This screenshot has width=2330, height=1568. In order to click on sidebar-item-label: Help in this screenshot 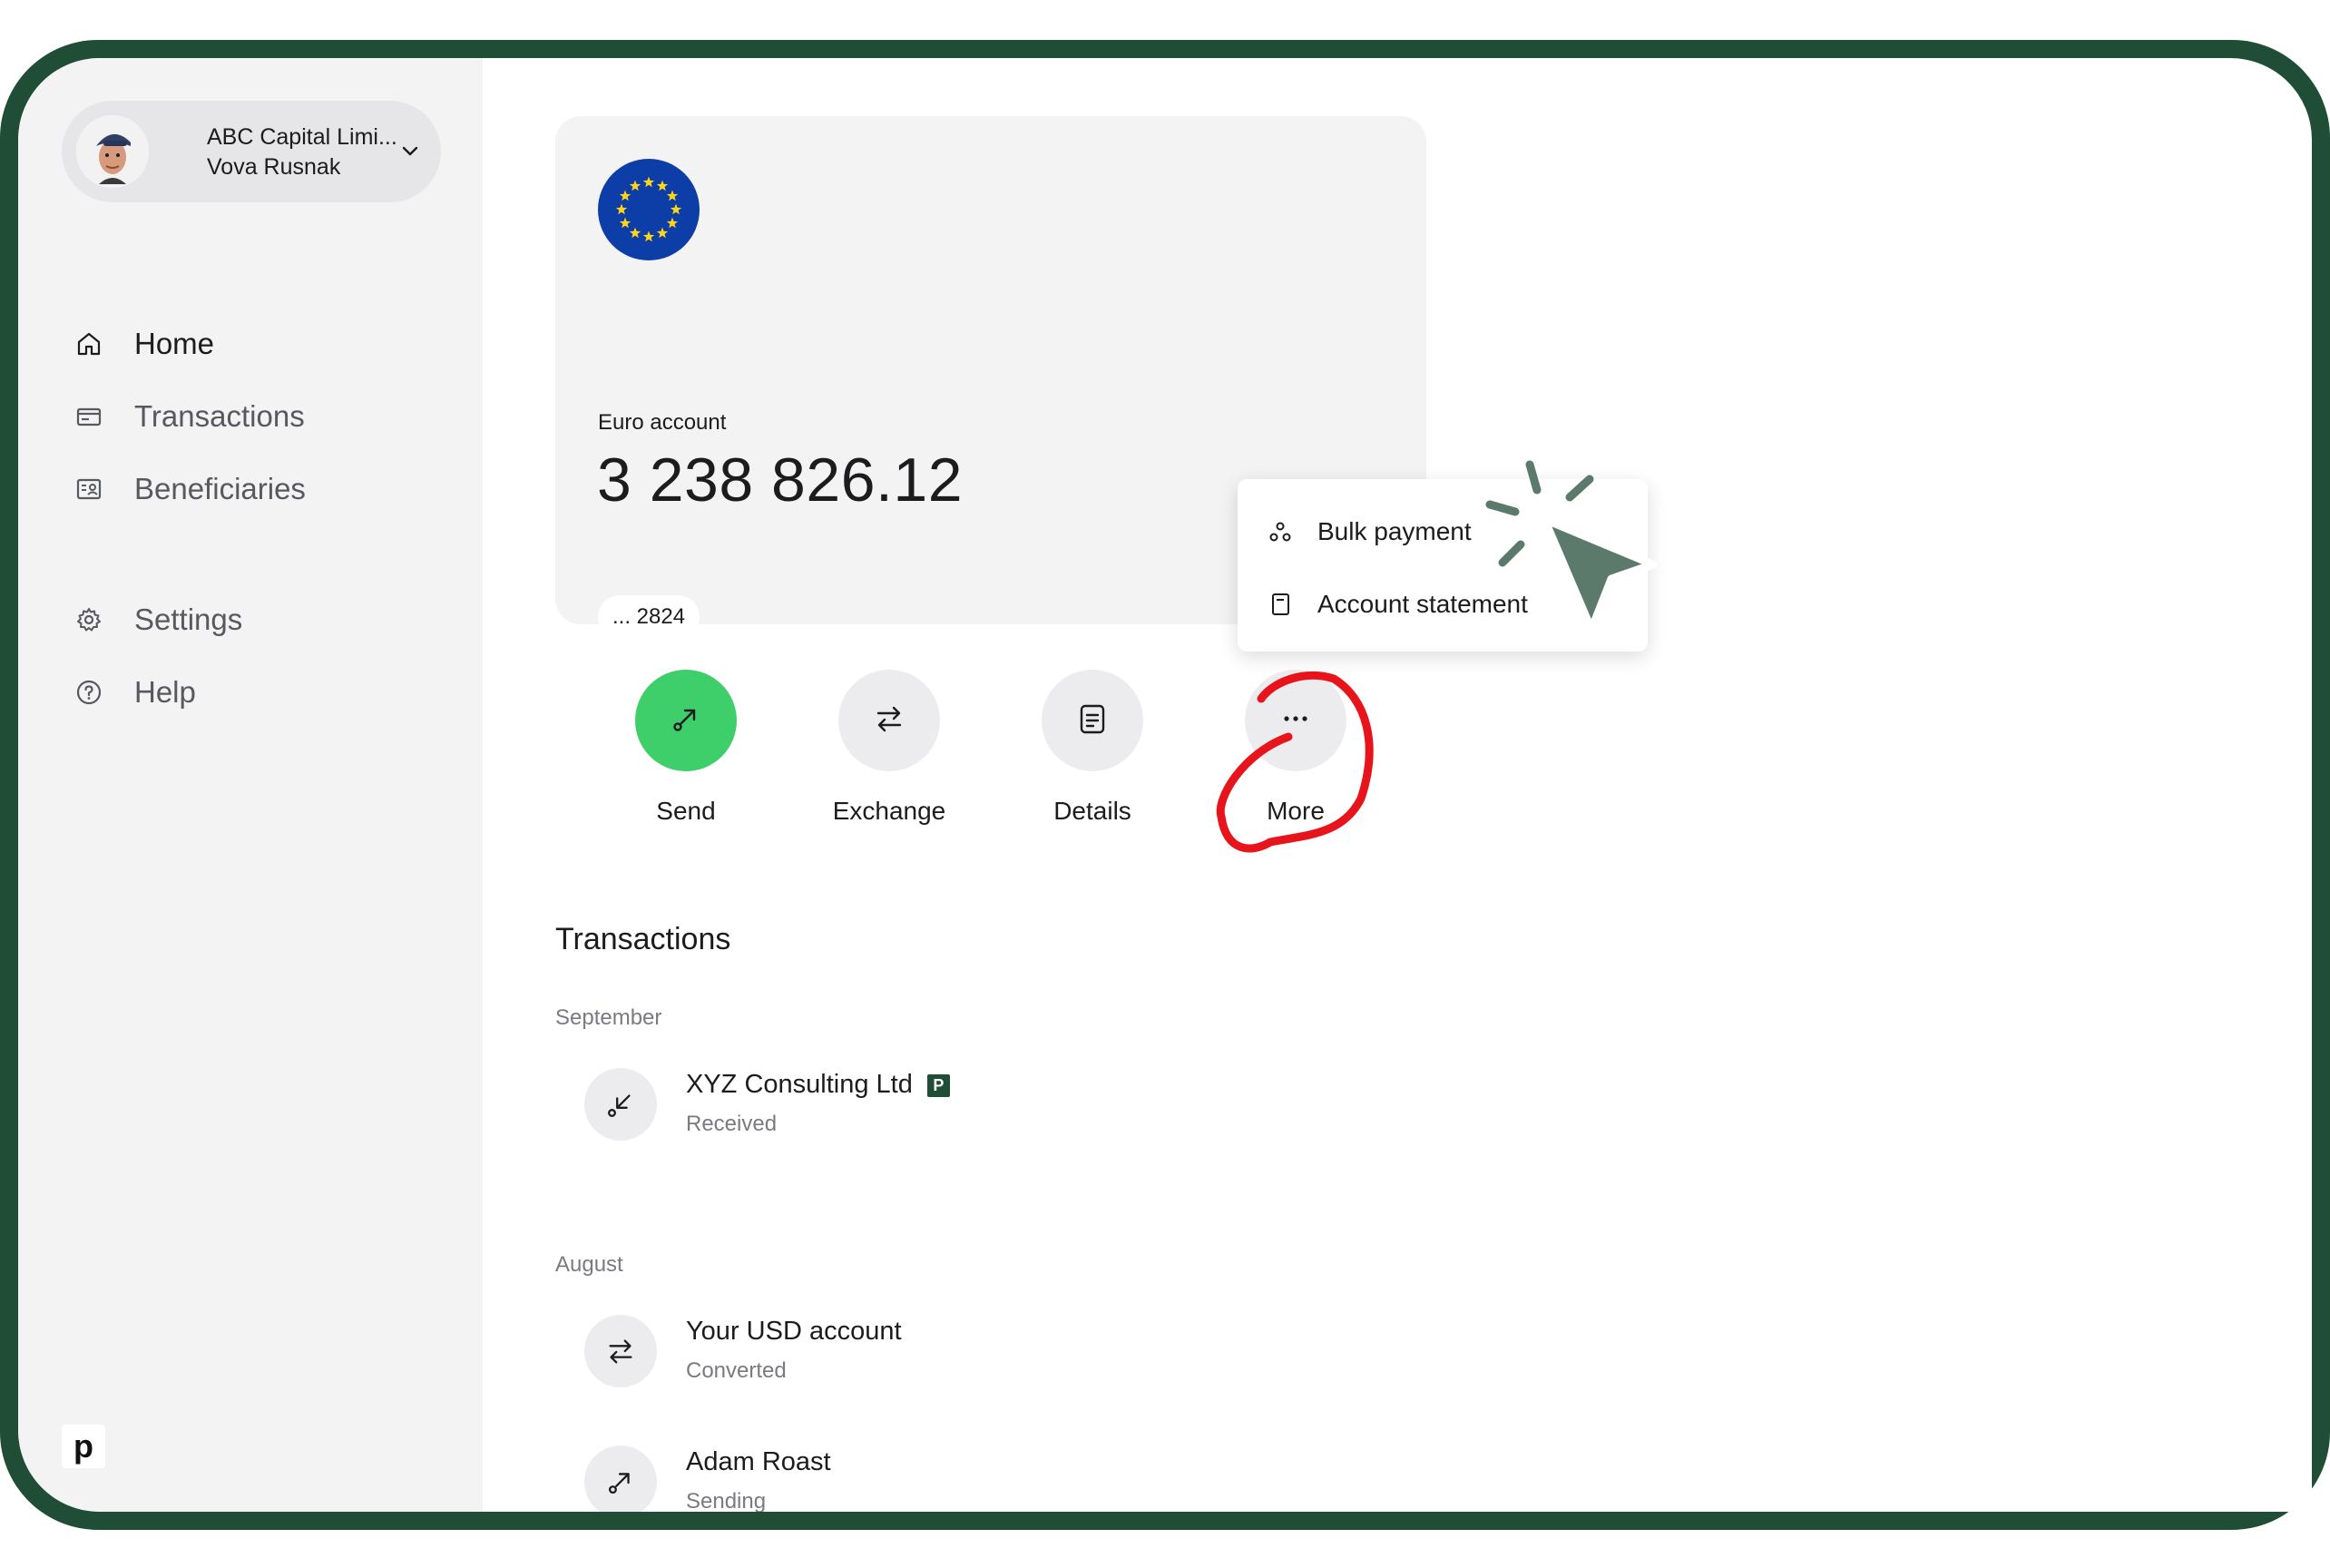, I will do `click(165, 692)`.